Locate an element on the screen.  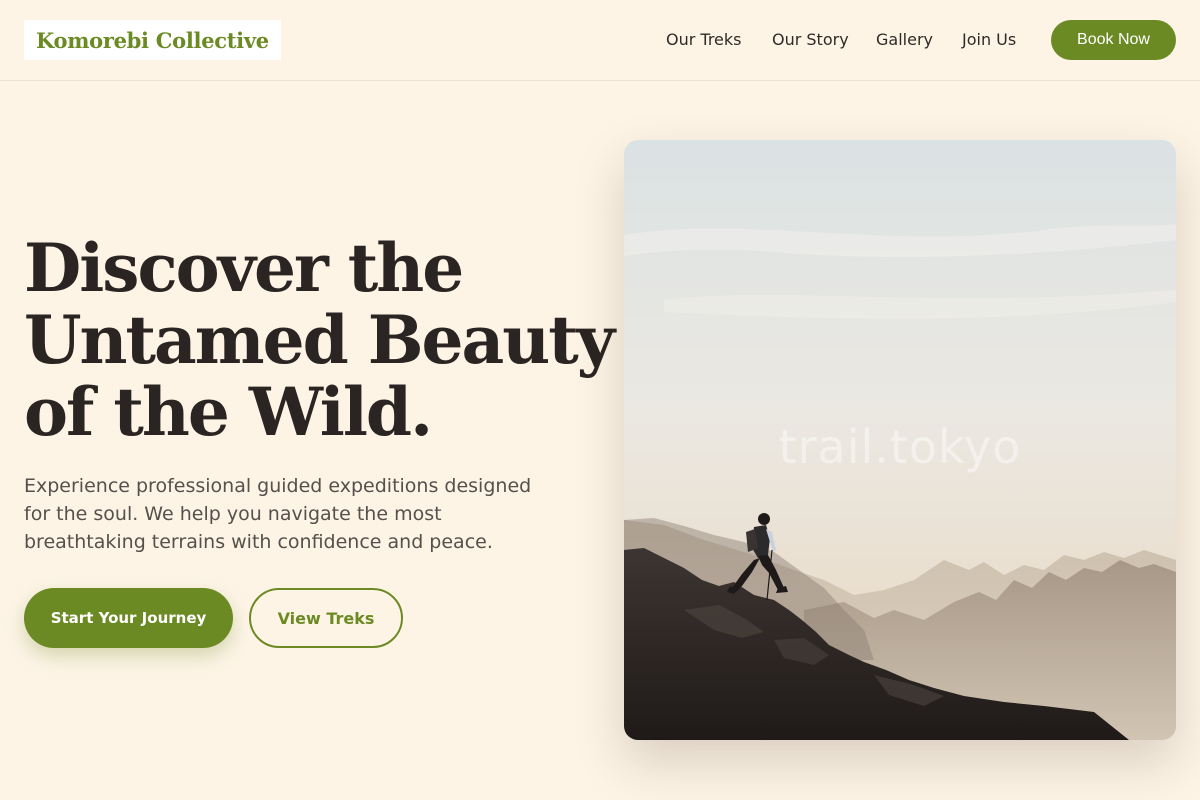
brand-logo: Komorebi Collective is located at coordinates (152, 40).